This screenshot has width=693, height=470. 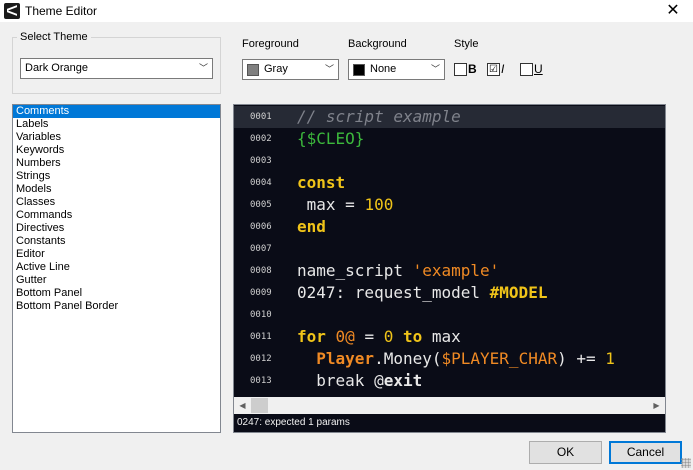 I want to click on code-text: 0247: request_model #MODEL, so click(x=422, y=293).